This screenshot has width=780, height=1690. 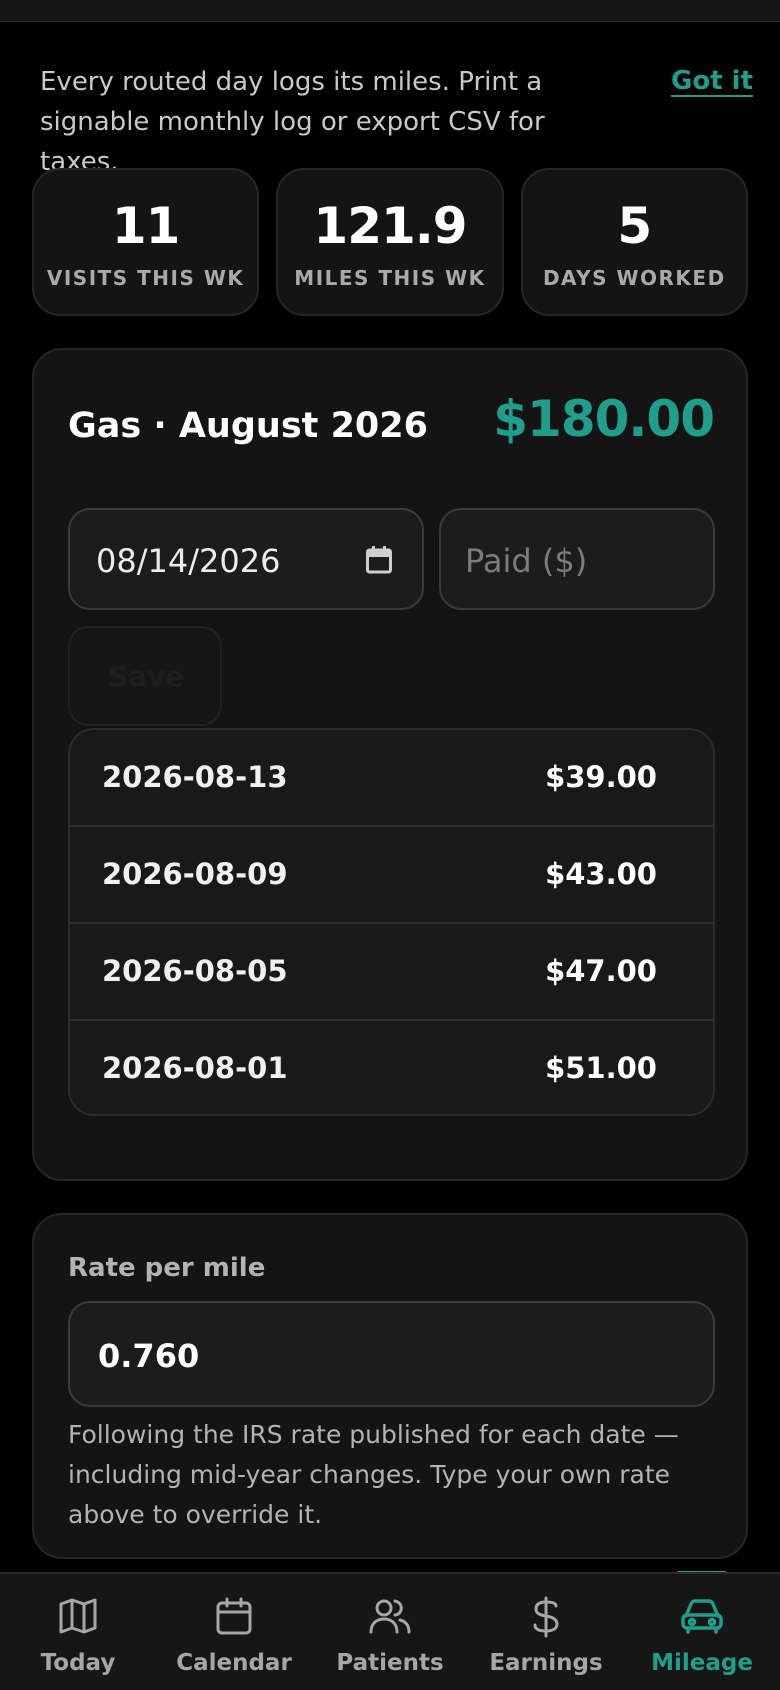 What do you see at coordinates (146, 226) in the screenshot?
I see `stat-visits-value: 11` at bounding box center [146, 226].